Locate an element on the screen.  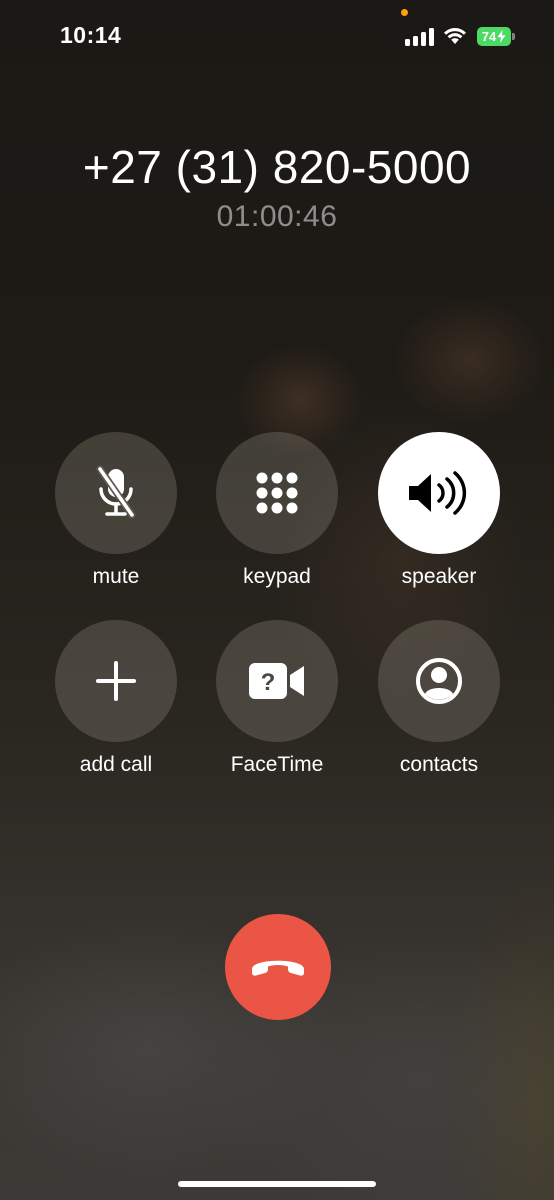
add-call-label: add call is located at coordinates (116, 764).